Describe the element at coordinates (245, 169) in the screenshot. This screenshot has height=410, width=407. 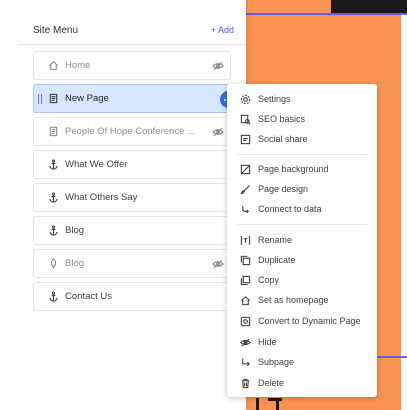
I see `background-icon` at that location.